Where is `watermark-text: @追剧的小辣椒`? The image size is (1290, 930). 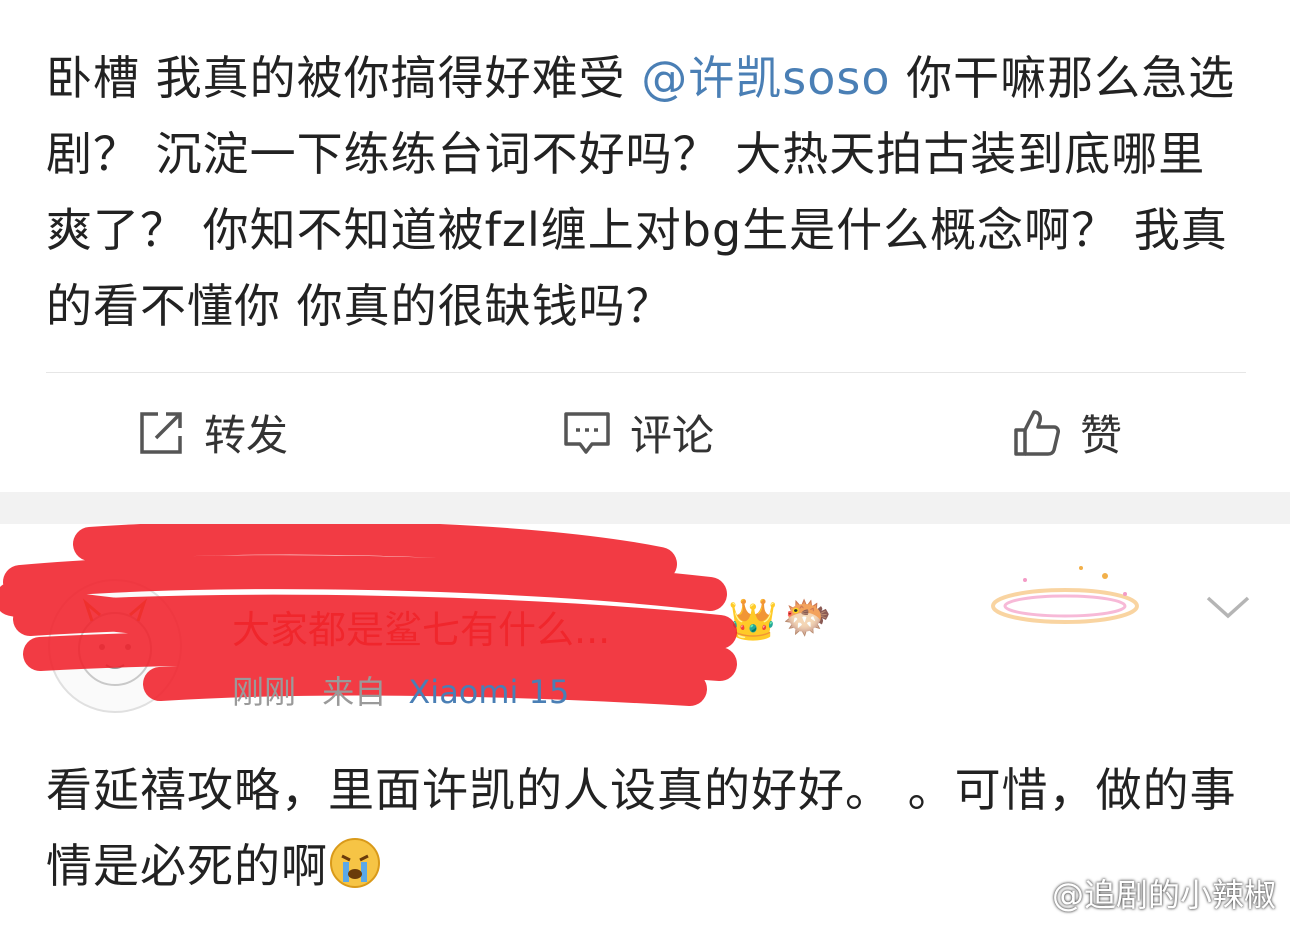 watermark-text: @追剧的小辣椒 is located at coordinates (1163, 895).